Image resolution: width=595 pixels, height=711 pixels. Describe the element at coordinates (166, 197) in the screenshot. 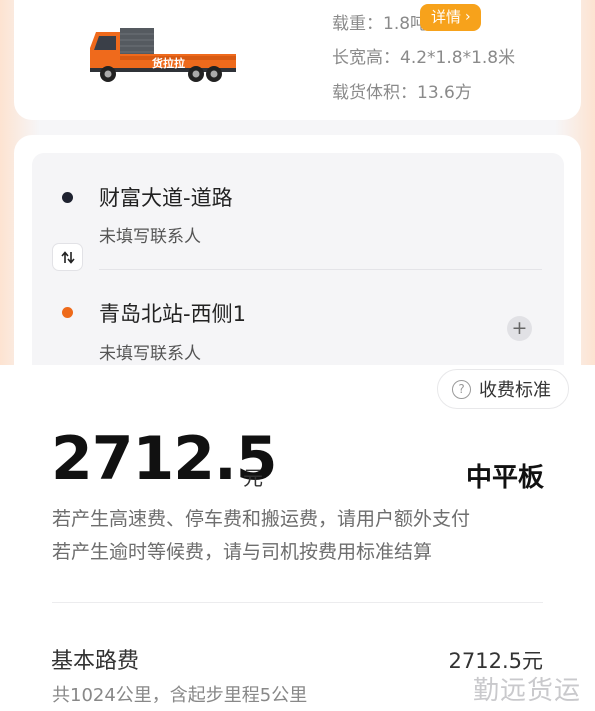

I see `start-address: 财富大道-道路` at that location.